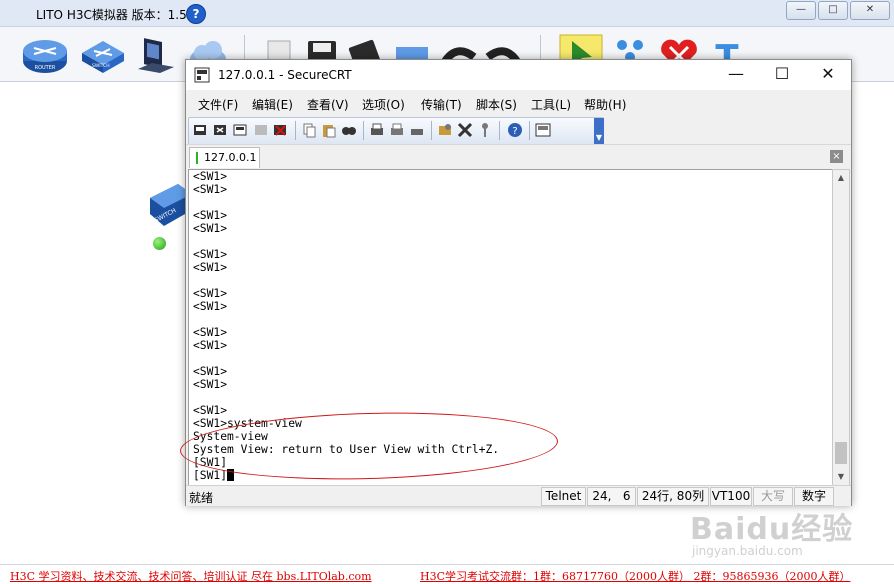 This screenshot has height=584, width=894. What do you see at coordinates (261, 130) in the screenshot?
I see `reconnect-icon` at bounding box center [261, 130].